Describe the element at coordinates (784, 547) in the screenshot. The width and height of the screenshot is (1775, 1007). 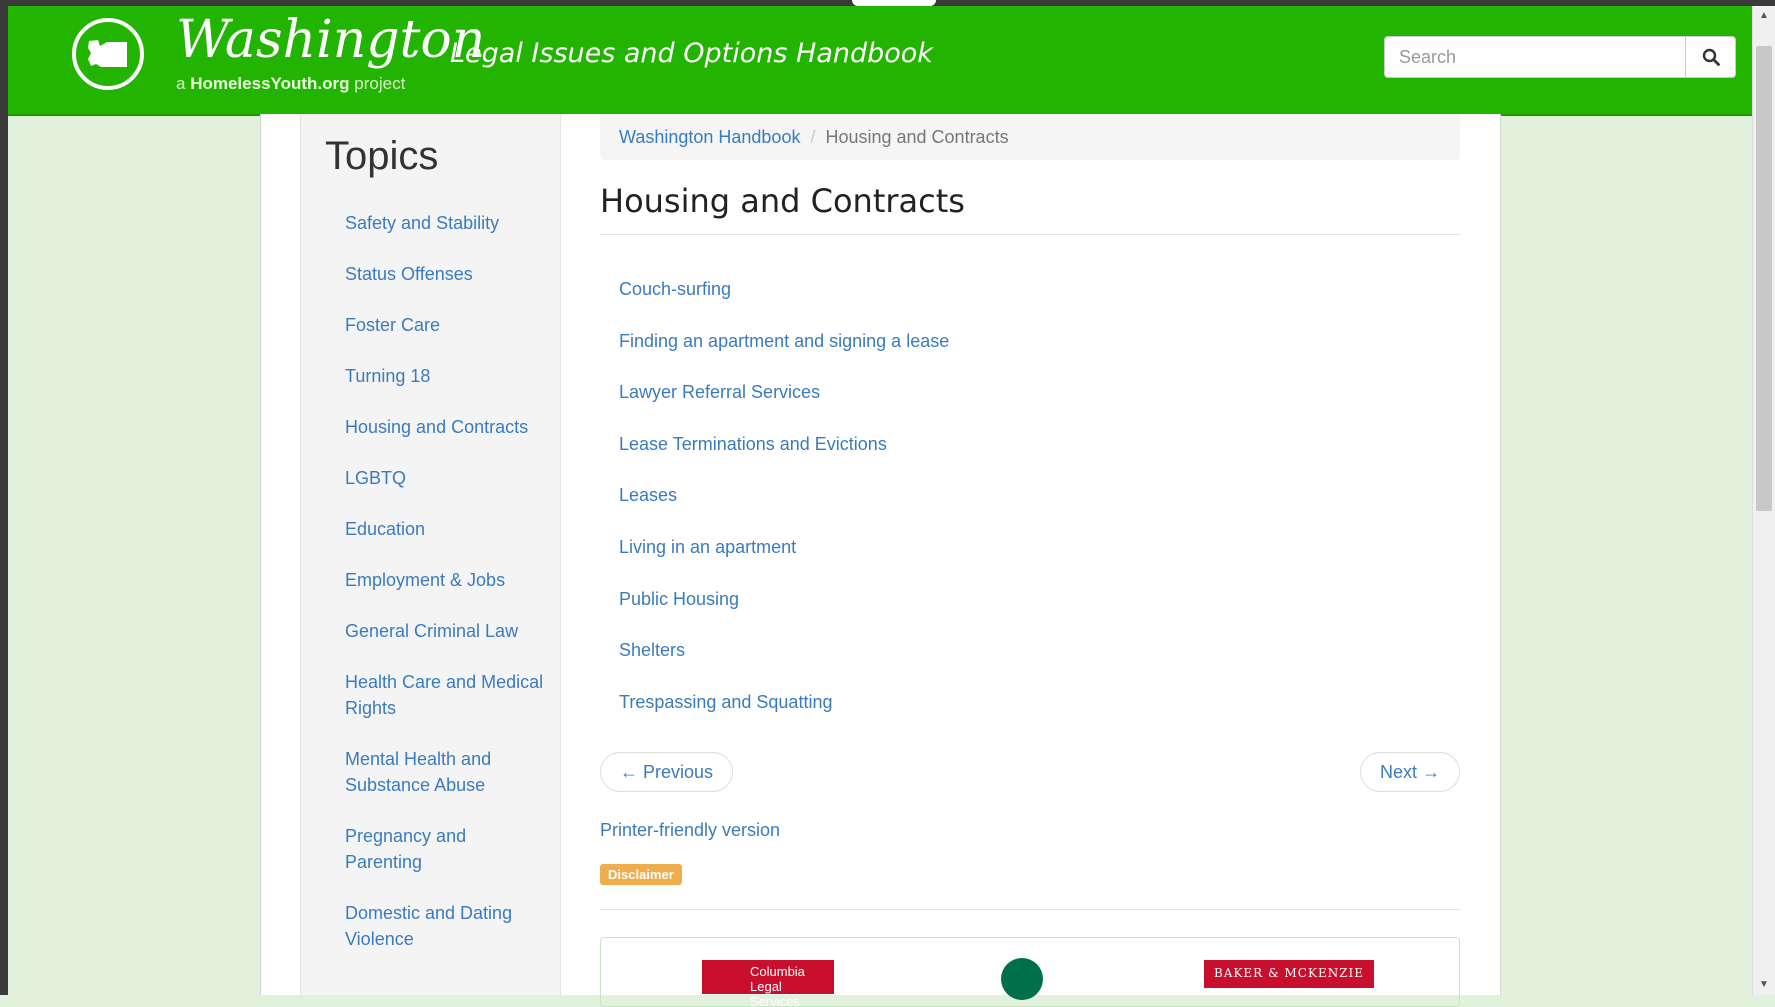
I see `subtopic-link-living-in-apartment: Living in an apartment` at that location.